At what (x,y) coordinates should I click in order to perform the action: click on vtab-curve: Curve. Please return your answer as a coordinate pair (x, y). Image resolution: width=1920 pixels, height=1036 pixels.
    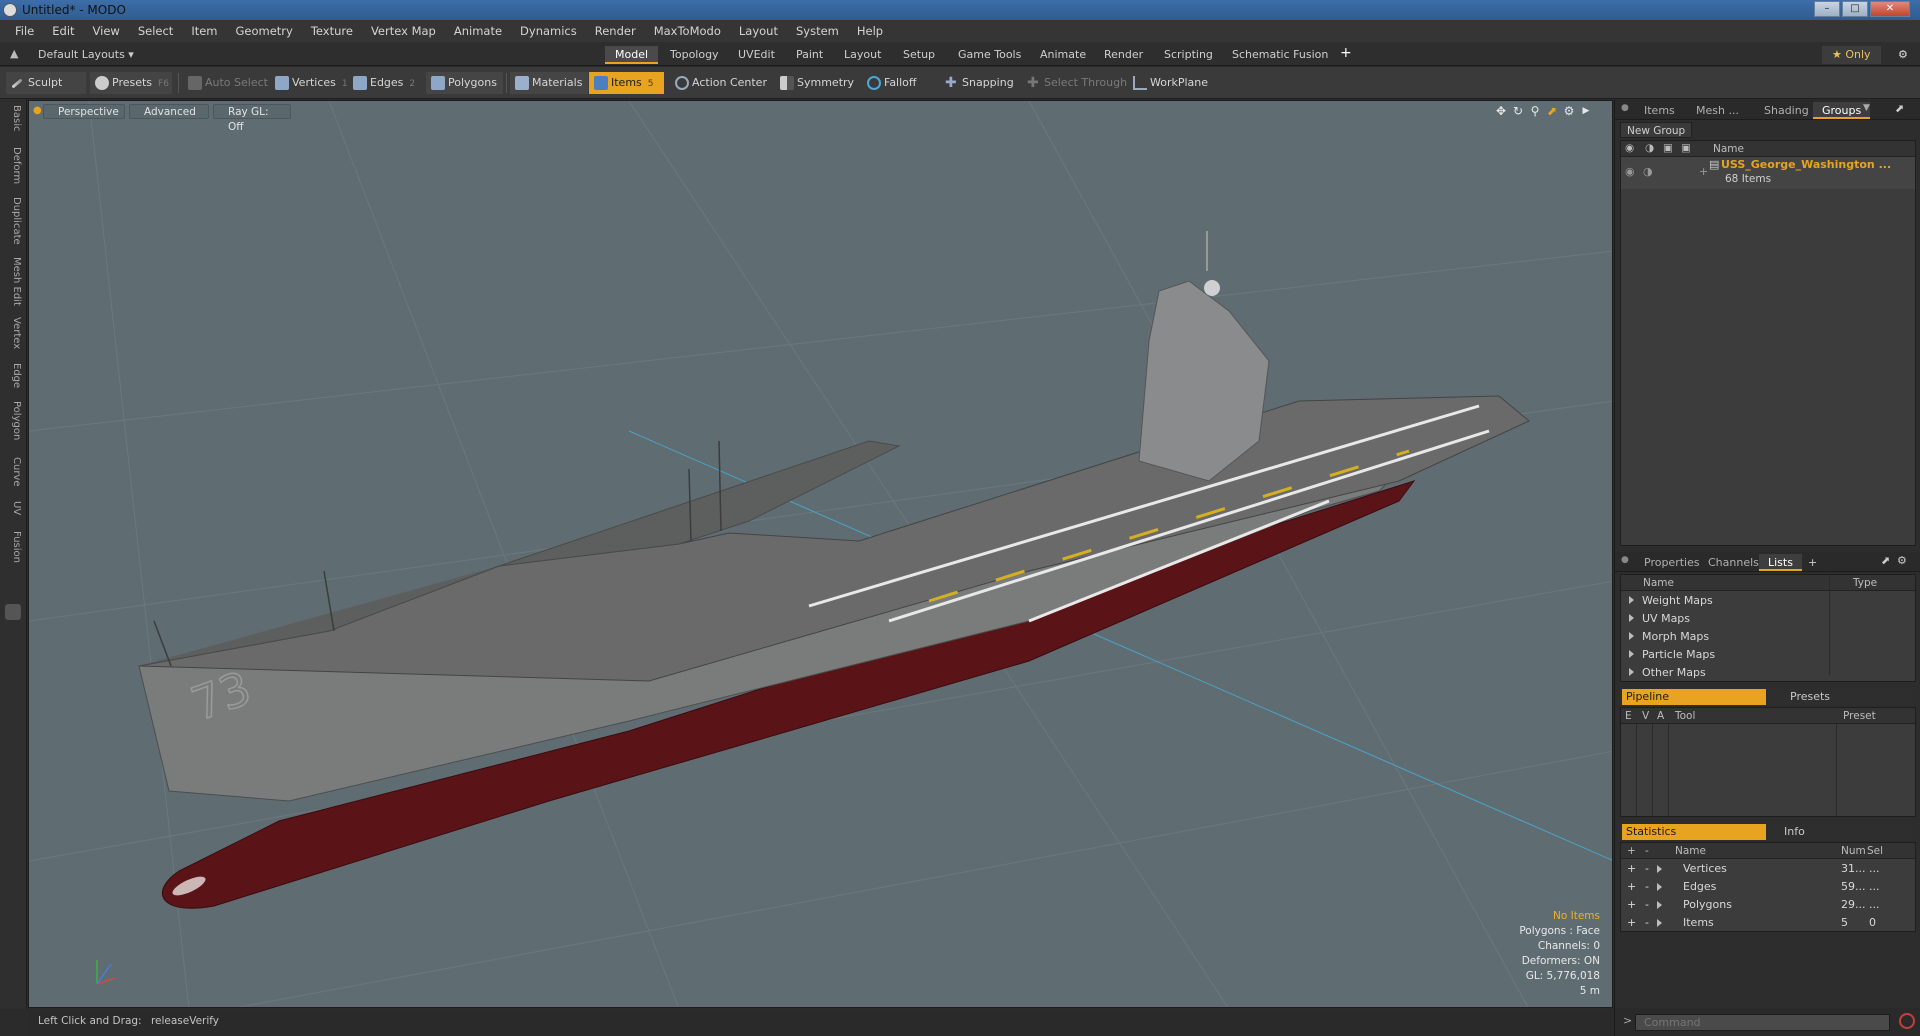
    Looking at the image, I should click on (13, 472).